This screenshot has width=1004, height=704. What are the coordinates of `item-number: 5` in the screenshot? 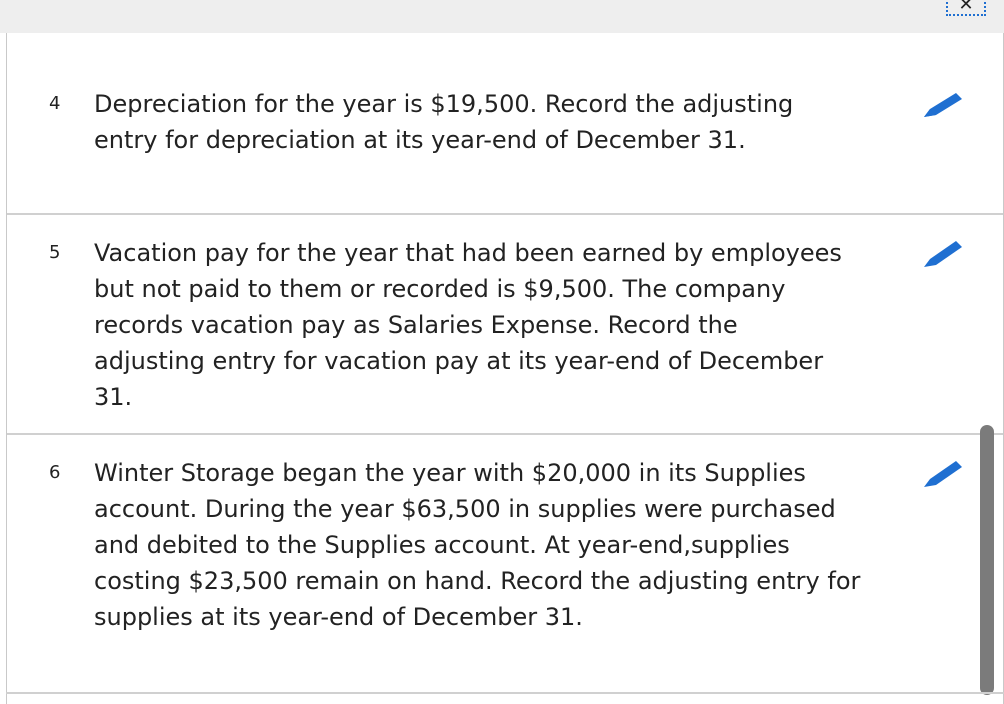 It's located at (55, 252).